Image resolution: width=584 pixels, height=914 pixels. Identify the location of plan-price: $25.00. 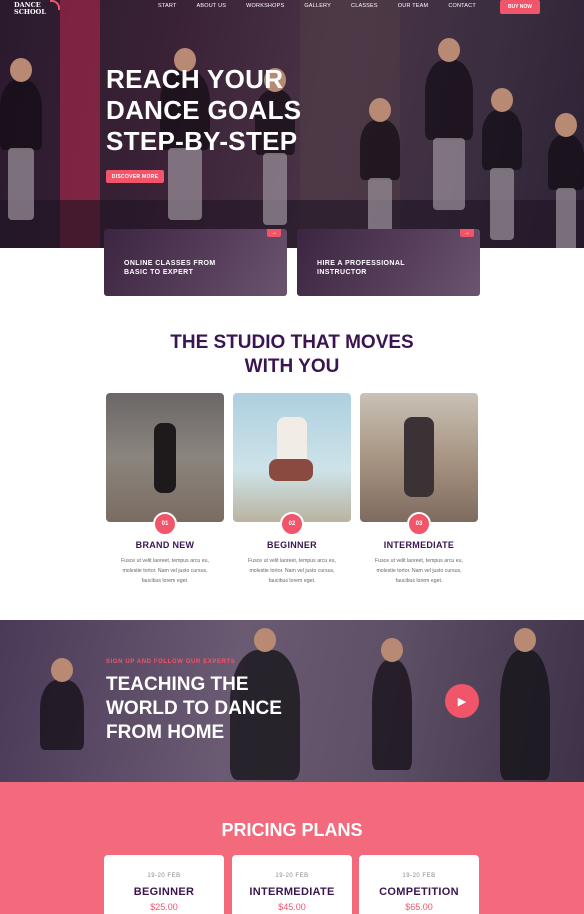
(164, 907).